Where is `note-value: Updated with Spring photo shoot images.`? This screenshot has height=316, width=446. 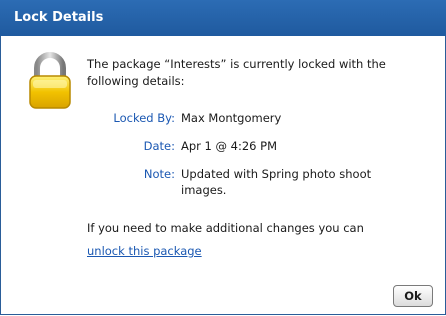 note-value: Updated with Spring photo shoot images. is located at coordinates (276, 182).